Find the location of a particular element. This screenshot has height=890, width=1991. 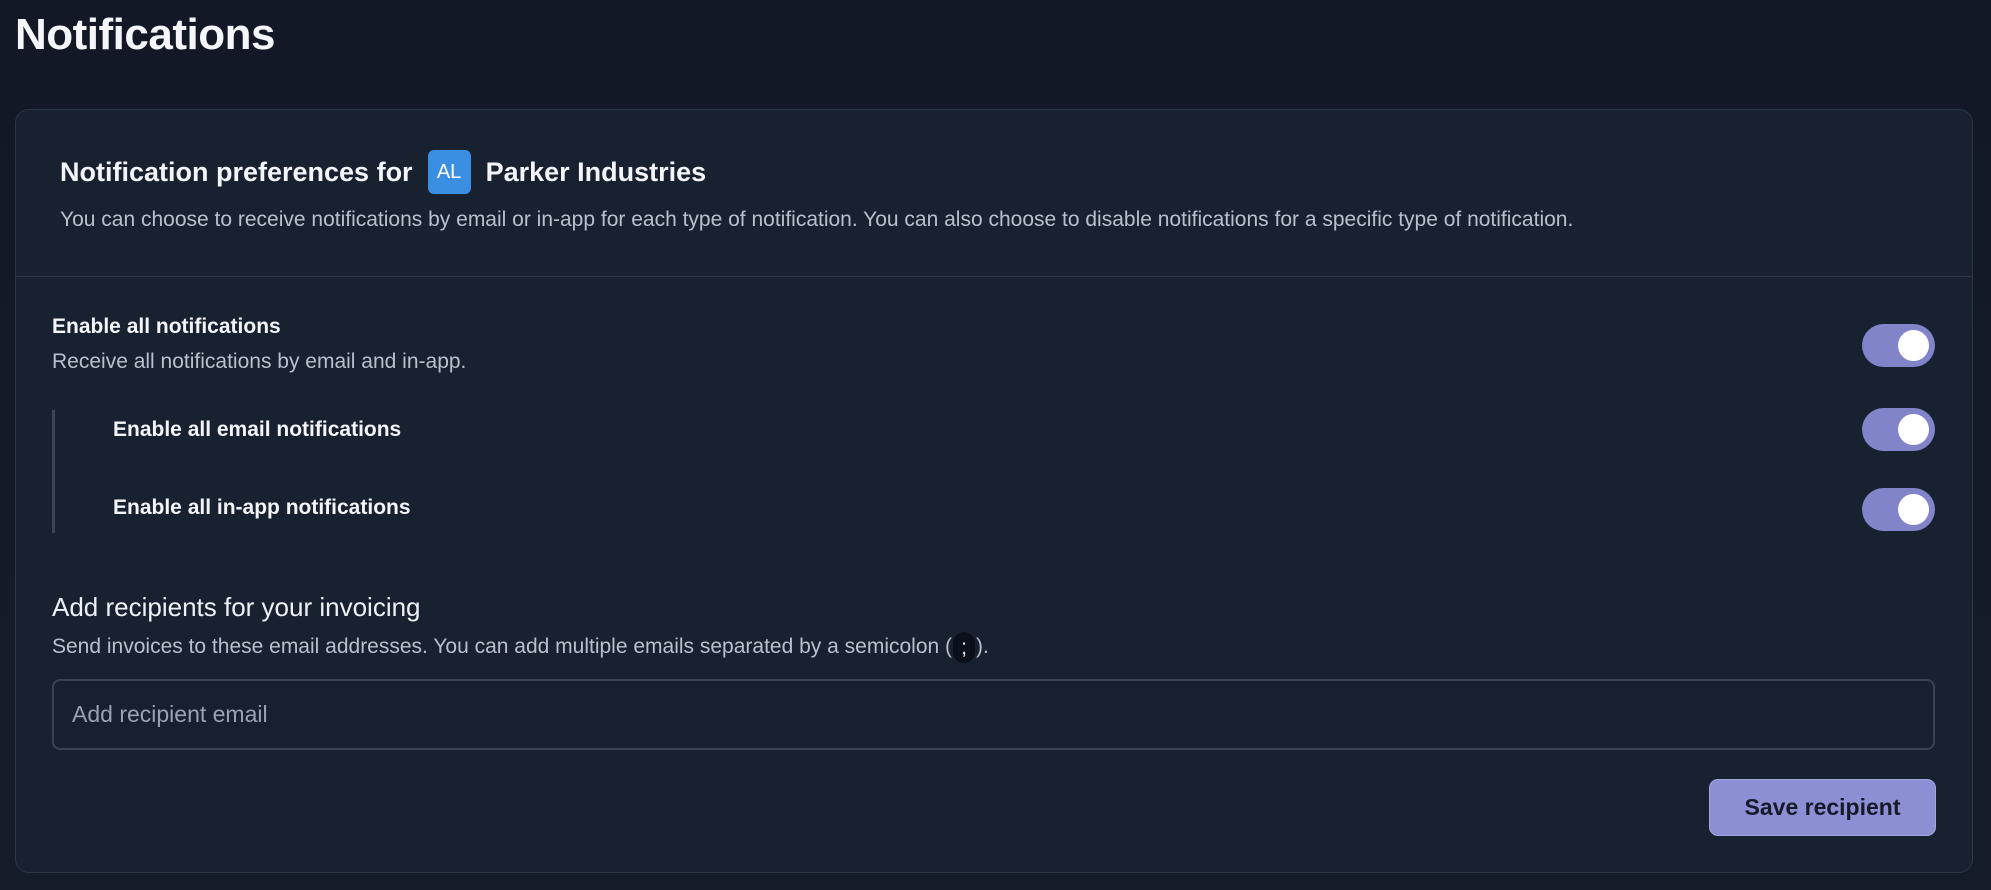

enable-in-app-label: Enable all in-app notifications is located at coordinates (262, 507).